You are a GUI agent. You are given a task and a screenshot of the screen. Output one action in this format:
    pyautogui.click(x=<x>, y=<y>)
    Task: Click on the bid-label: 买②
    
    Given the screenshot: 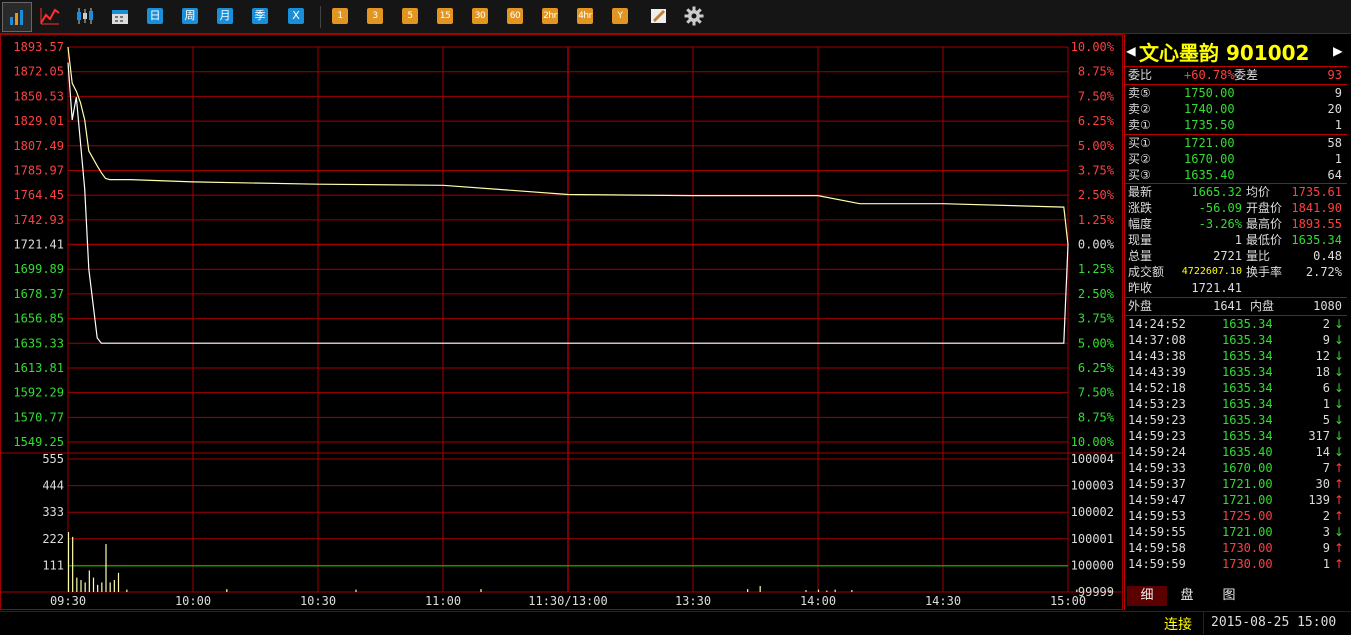 What is the action you would take?
    pyautogui.click(x=1139, y=159)
    